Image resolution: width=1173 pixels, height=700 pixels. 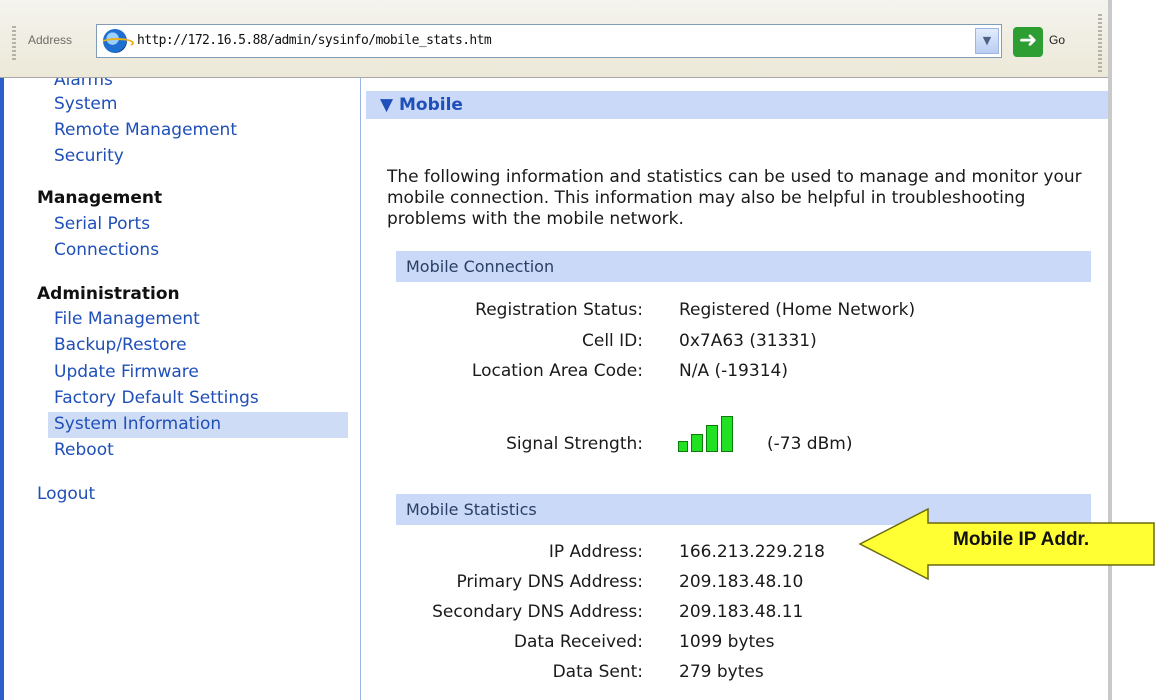 I want to click on location-area-code-value: N/A (-19314), so click(x=733, y=371).